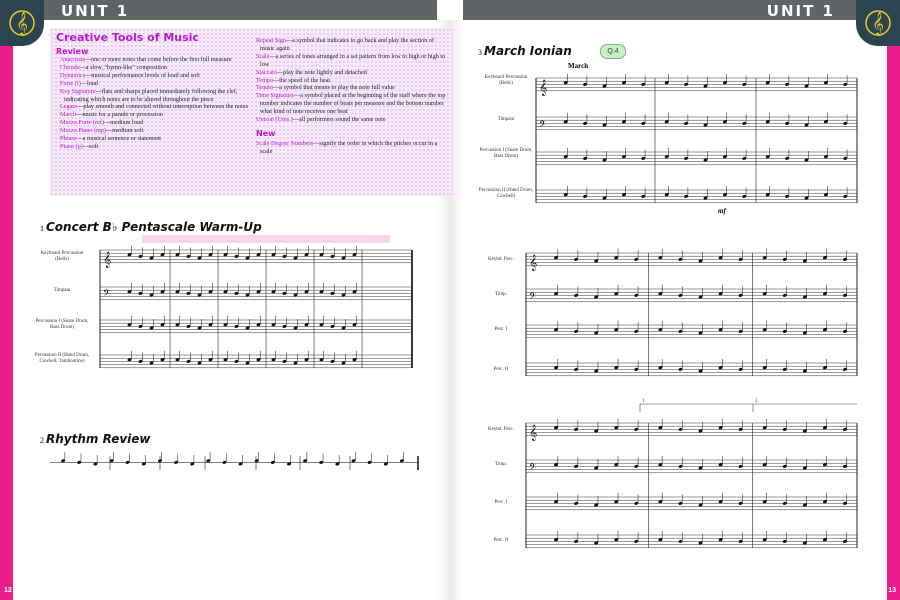 This screenshot has height=600, width=900. Describe the element at coordinates (506, 153) in the screenshot. I see `part-label: Percussion I (Snare Drum, Bass Drum)` at that location.